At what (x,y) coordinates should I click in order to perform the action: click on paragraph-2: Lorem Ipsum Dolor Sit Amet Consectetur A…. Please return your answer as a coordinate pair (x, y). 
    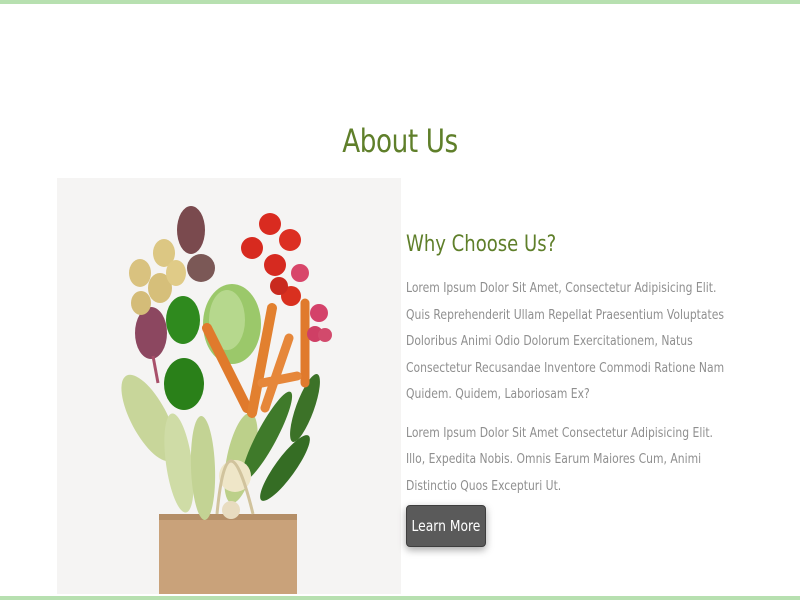
    Looking at the image, I should click on (559, 459).